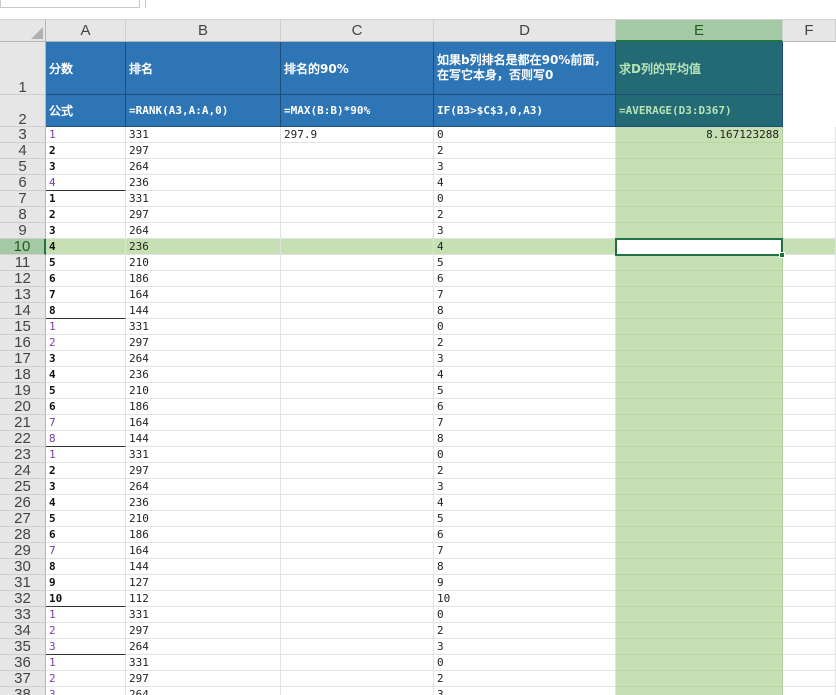 The image size is (836, 695). What do you see at coordinates (809, 567) in the screenshot?
I see `cell-f30` at bounding box center [809, 567].